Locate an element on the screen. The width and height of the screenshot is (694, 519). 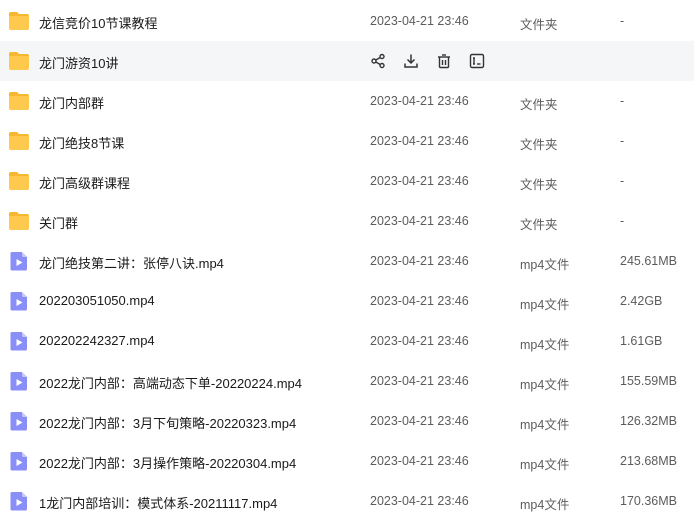
file-name: 龙门内部群 is located at coordinates (71, 102).